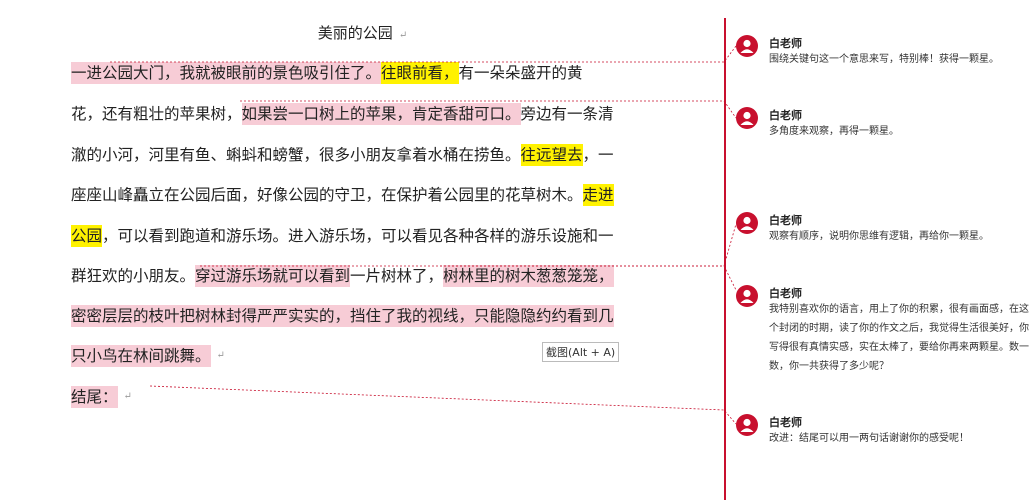 Image resolution: width=1032 pixels, height=500 pixels. What do you see at coordinates (869, 438) in the screenshot?
I see `comment-text: 改进：结尾可以用一两句话谢谢你的感受呢！` at bounding box center [869, 438].